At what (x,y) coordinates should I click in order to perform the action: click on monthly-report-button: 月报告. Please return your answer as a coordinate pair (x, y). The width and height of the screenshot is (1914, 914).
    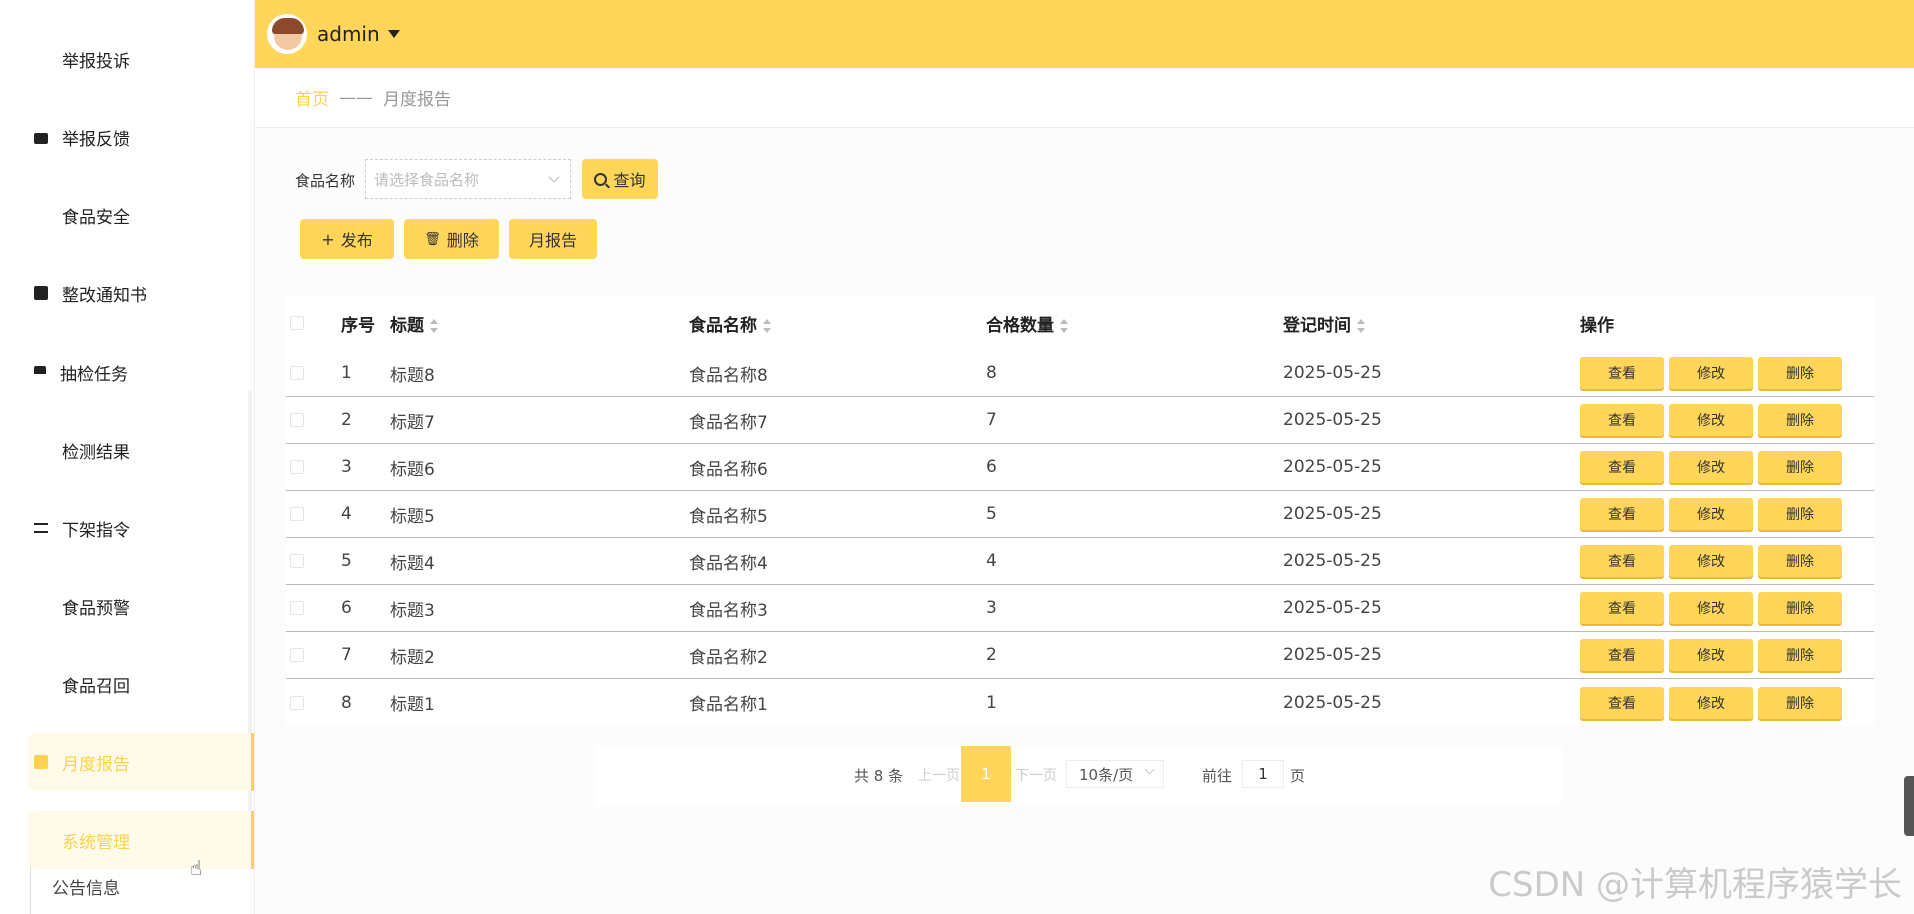
    Looking at the image, I should click on (553, 239).